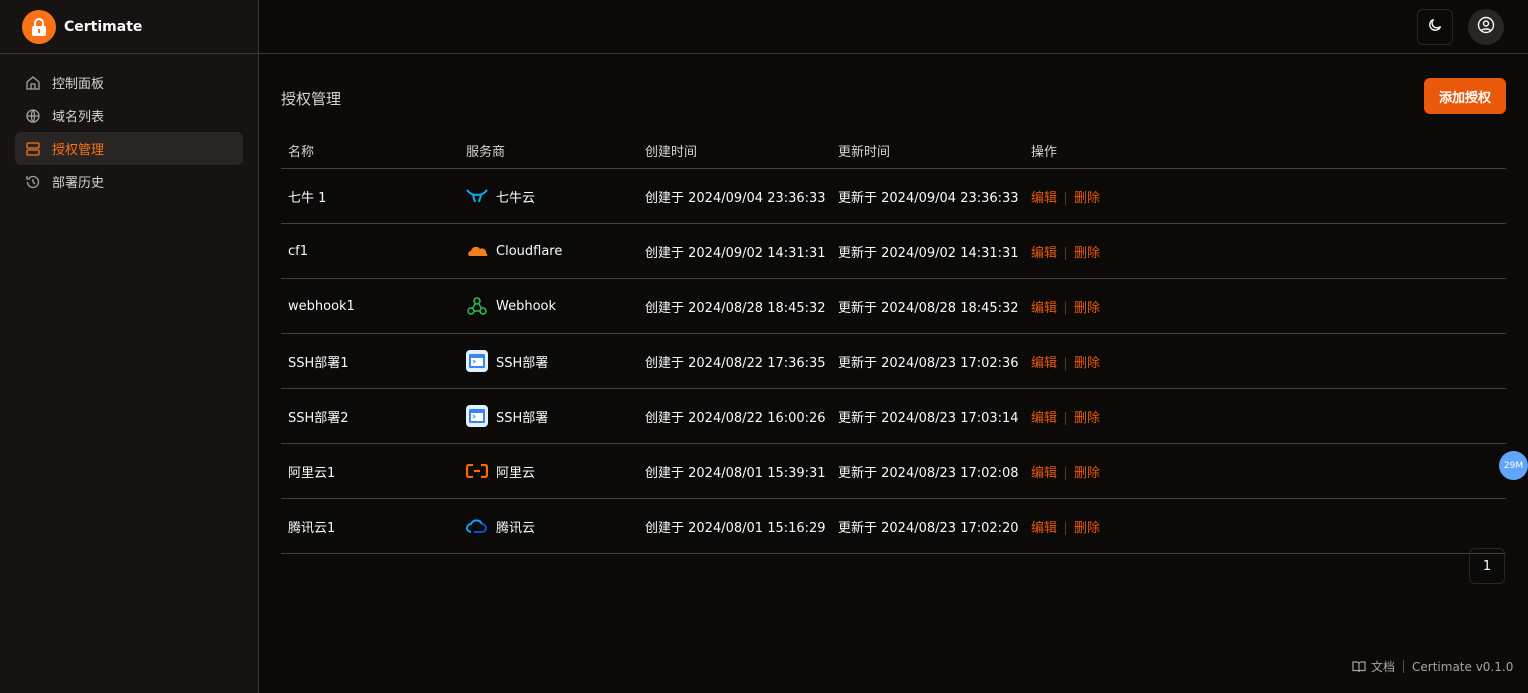 This screenshot has width=1528, height=693. What do you see at coordinates (516, 528) in the screenshot?
I see `provider-name: 腾讯云` at bounding box center [516, 528].